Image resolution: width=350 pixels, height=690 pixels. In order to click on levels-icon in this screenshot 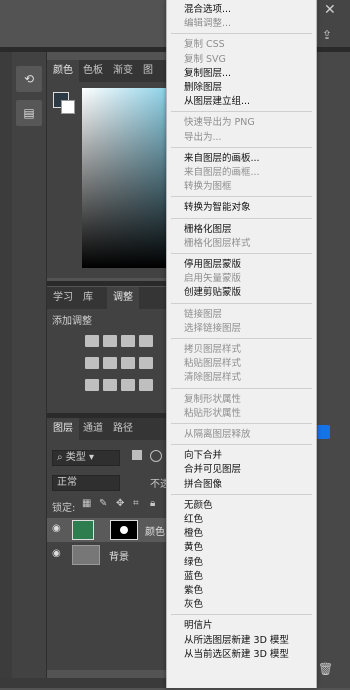, I will do `click(110, 341)`.